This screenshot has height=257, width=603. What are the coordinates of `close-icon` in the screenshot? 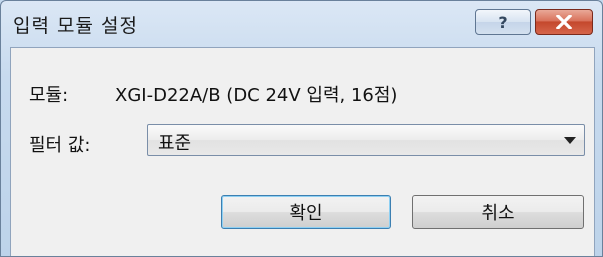 It's located at (564, 22).